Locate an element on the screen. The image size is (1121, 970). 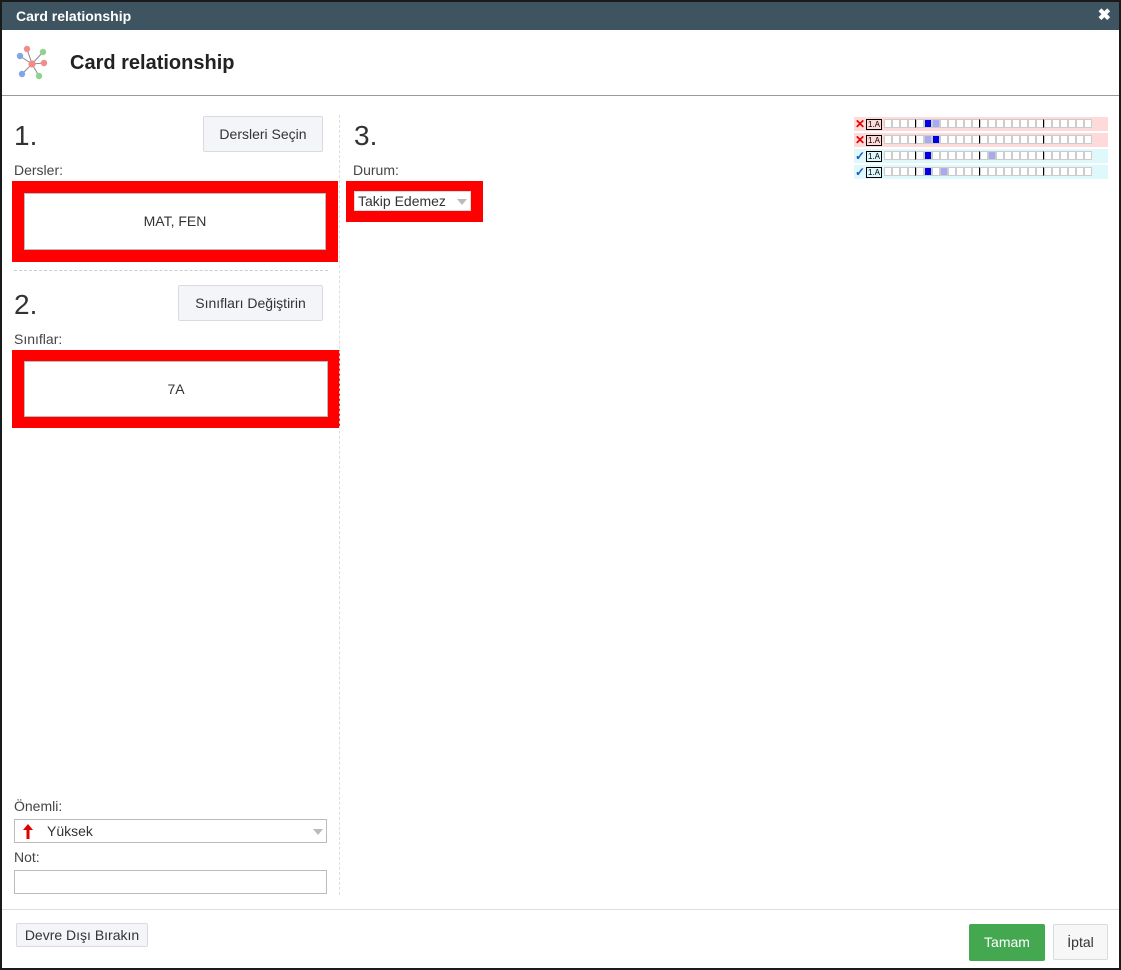
network-nodes-icon is located at coordinates (32, 62).